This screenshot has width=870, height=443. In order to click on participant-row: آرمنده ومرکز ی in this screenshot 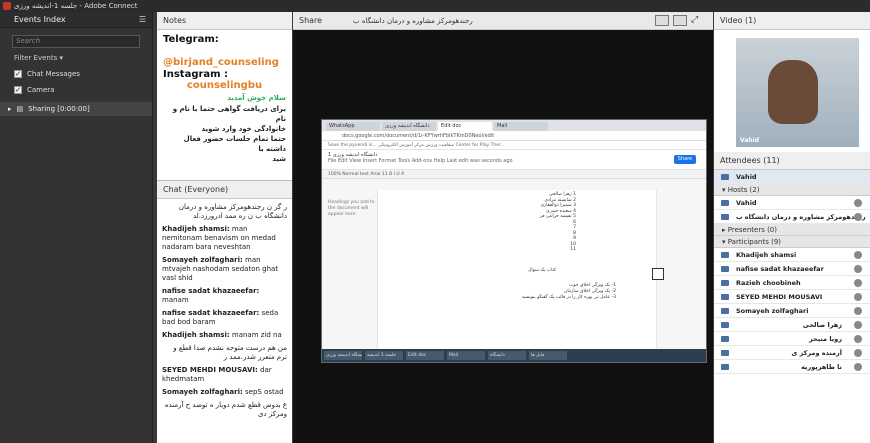, I will do `click(792, 353)`.